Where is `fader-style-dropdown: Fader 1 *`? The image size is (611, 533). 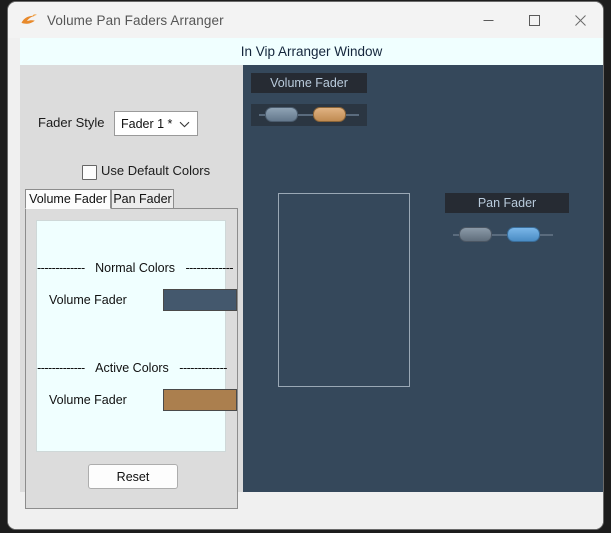
fader-style-dropdown: Fader 1 * is located at coordinates (156, 123).